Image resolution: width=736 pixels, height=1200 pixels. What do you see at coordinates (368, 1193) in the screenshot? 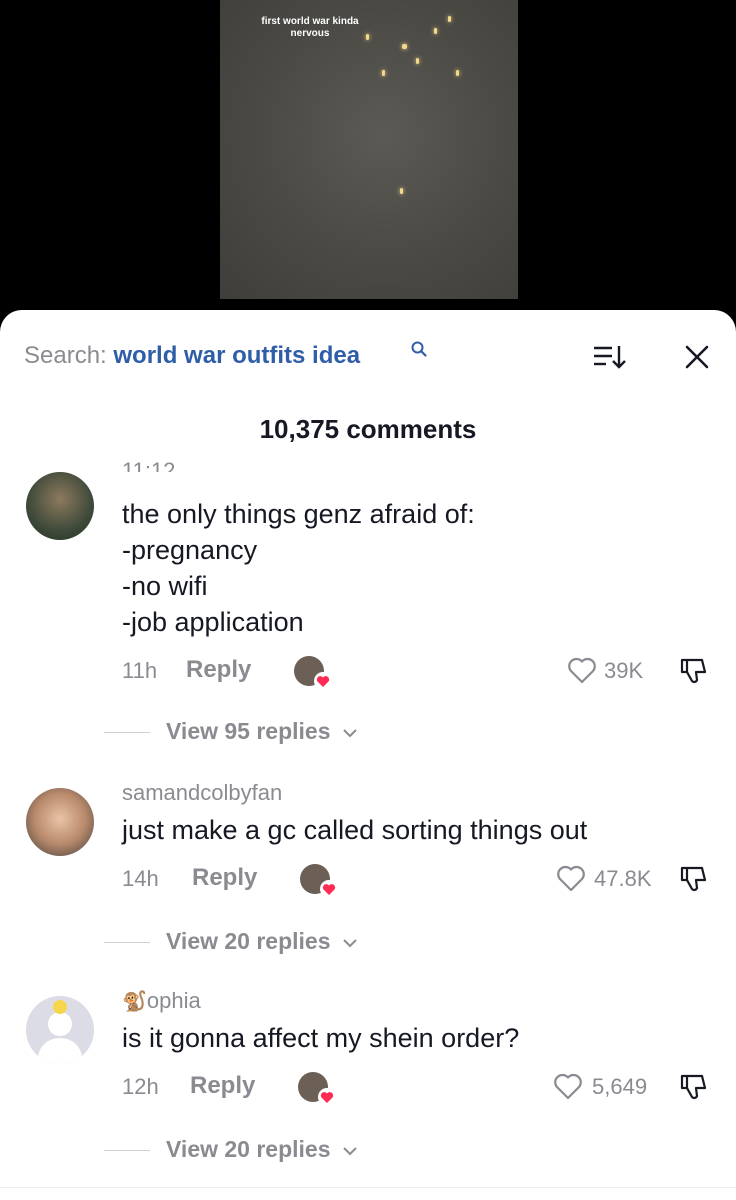
I see `bottom-edge` at bounding box center [368, 1193].